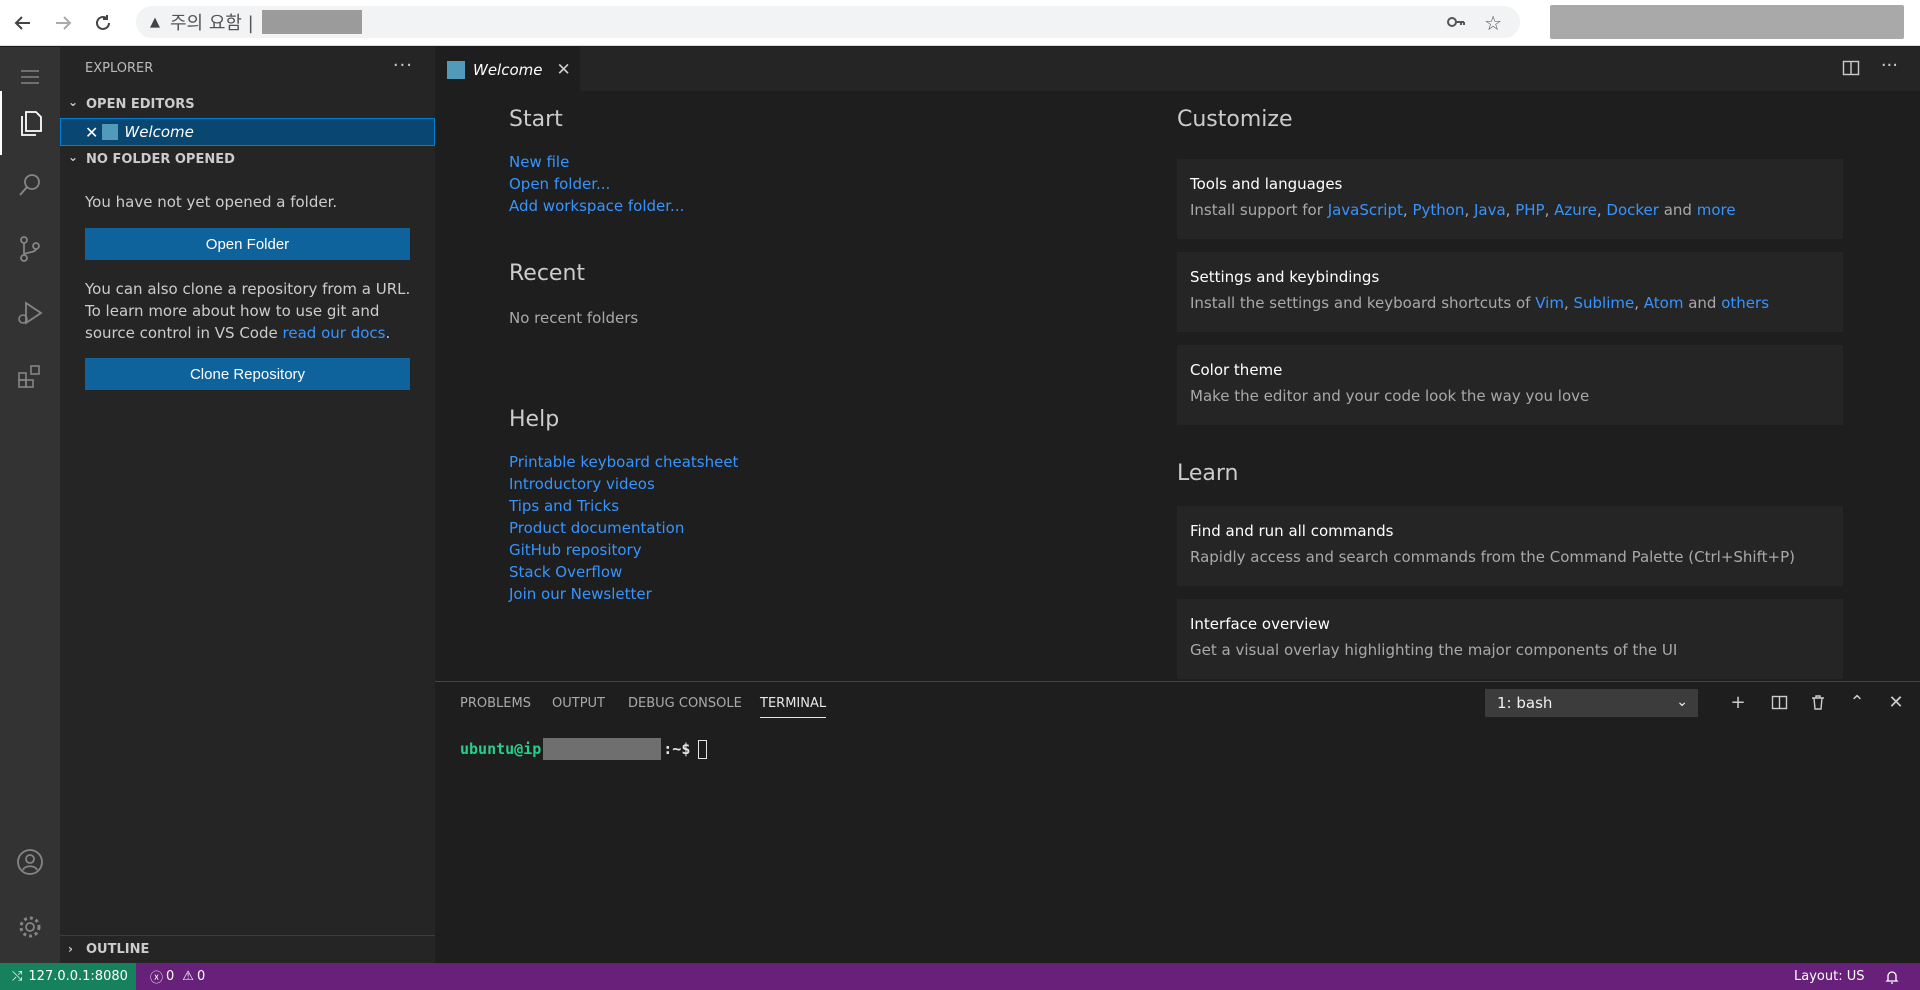 The width and height of the screenshot is (1920, 990). Describe the element at coordinates (188, 976) in the screenshot. I see `warning-icon: ⚠` at that location.